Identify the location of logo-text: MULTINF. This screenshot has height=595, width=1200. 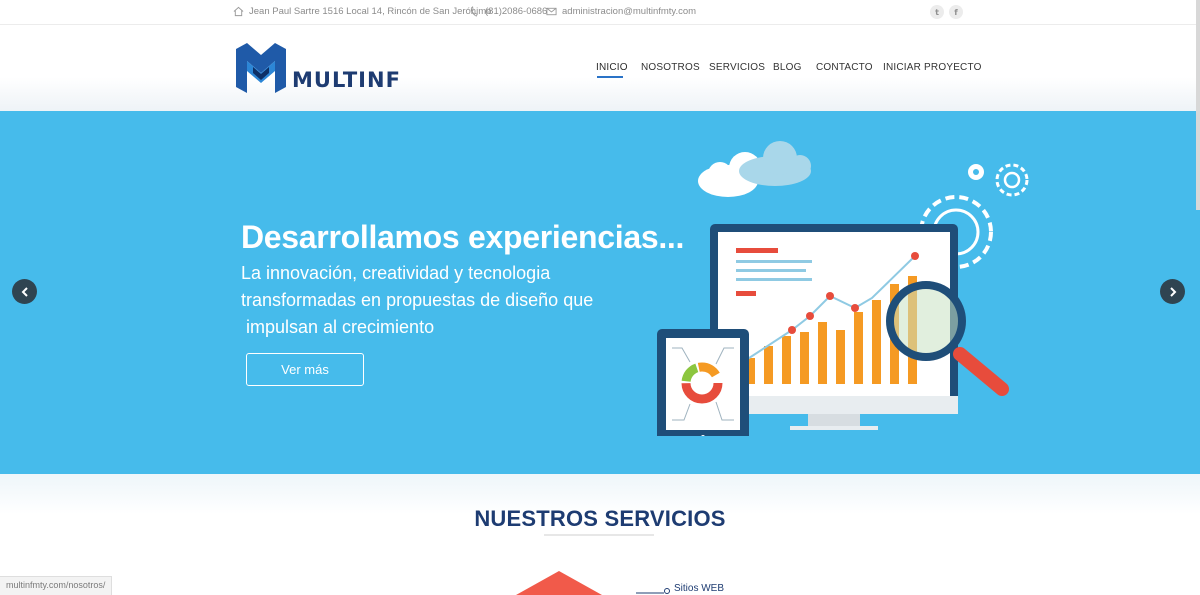
(346, 80).